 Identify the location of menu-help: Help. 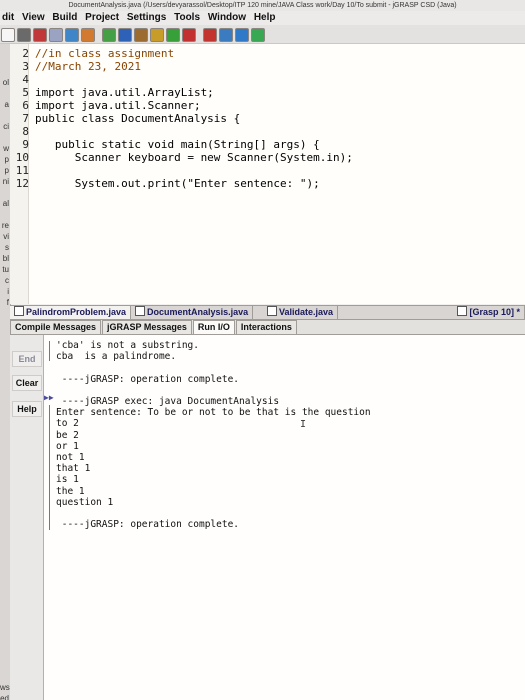
(265, 17).